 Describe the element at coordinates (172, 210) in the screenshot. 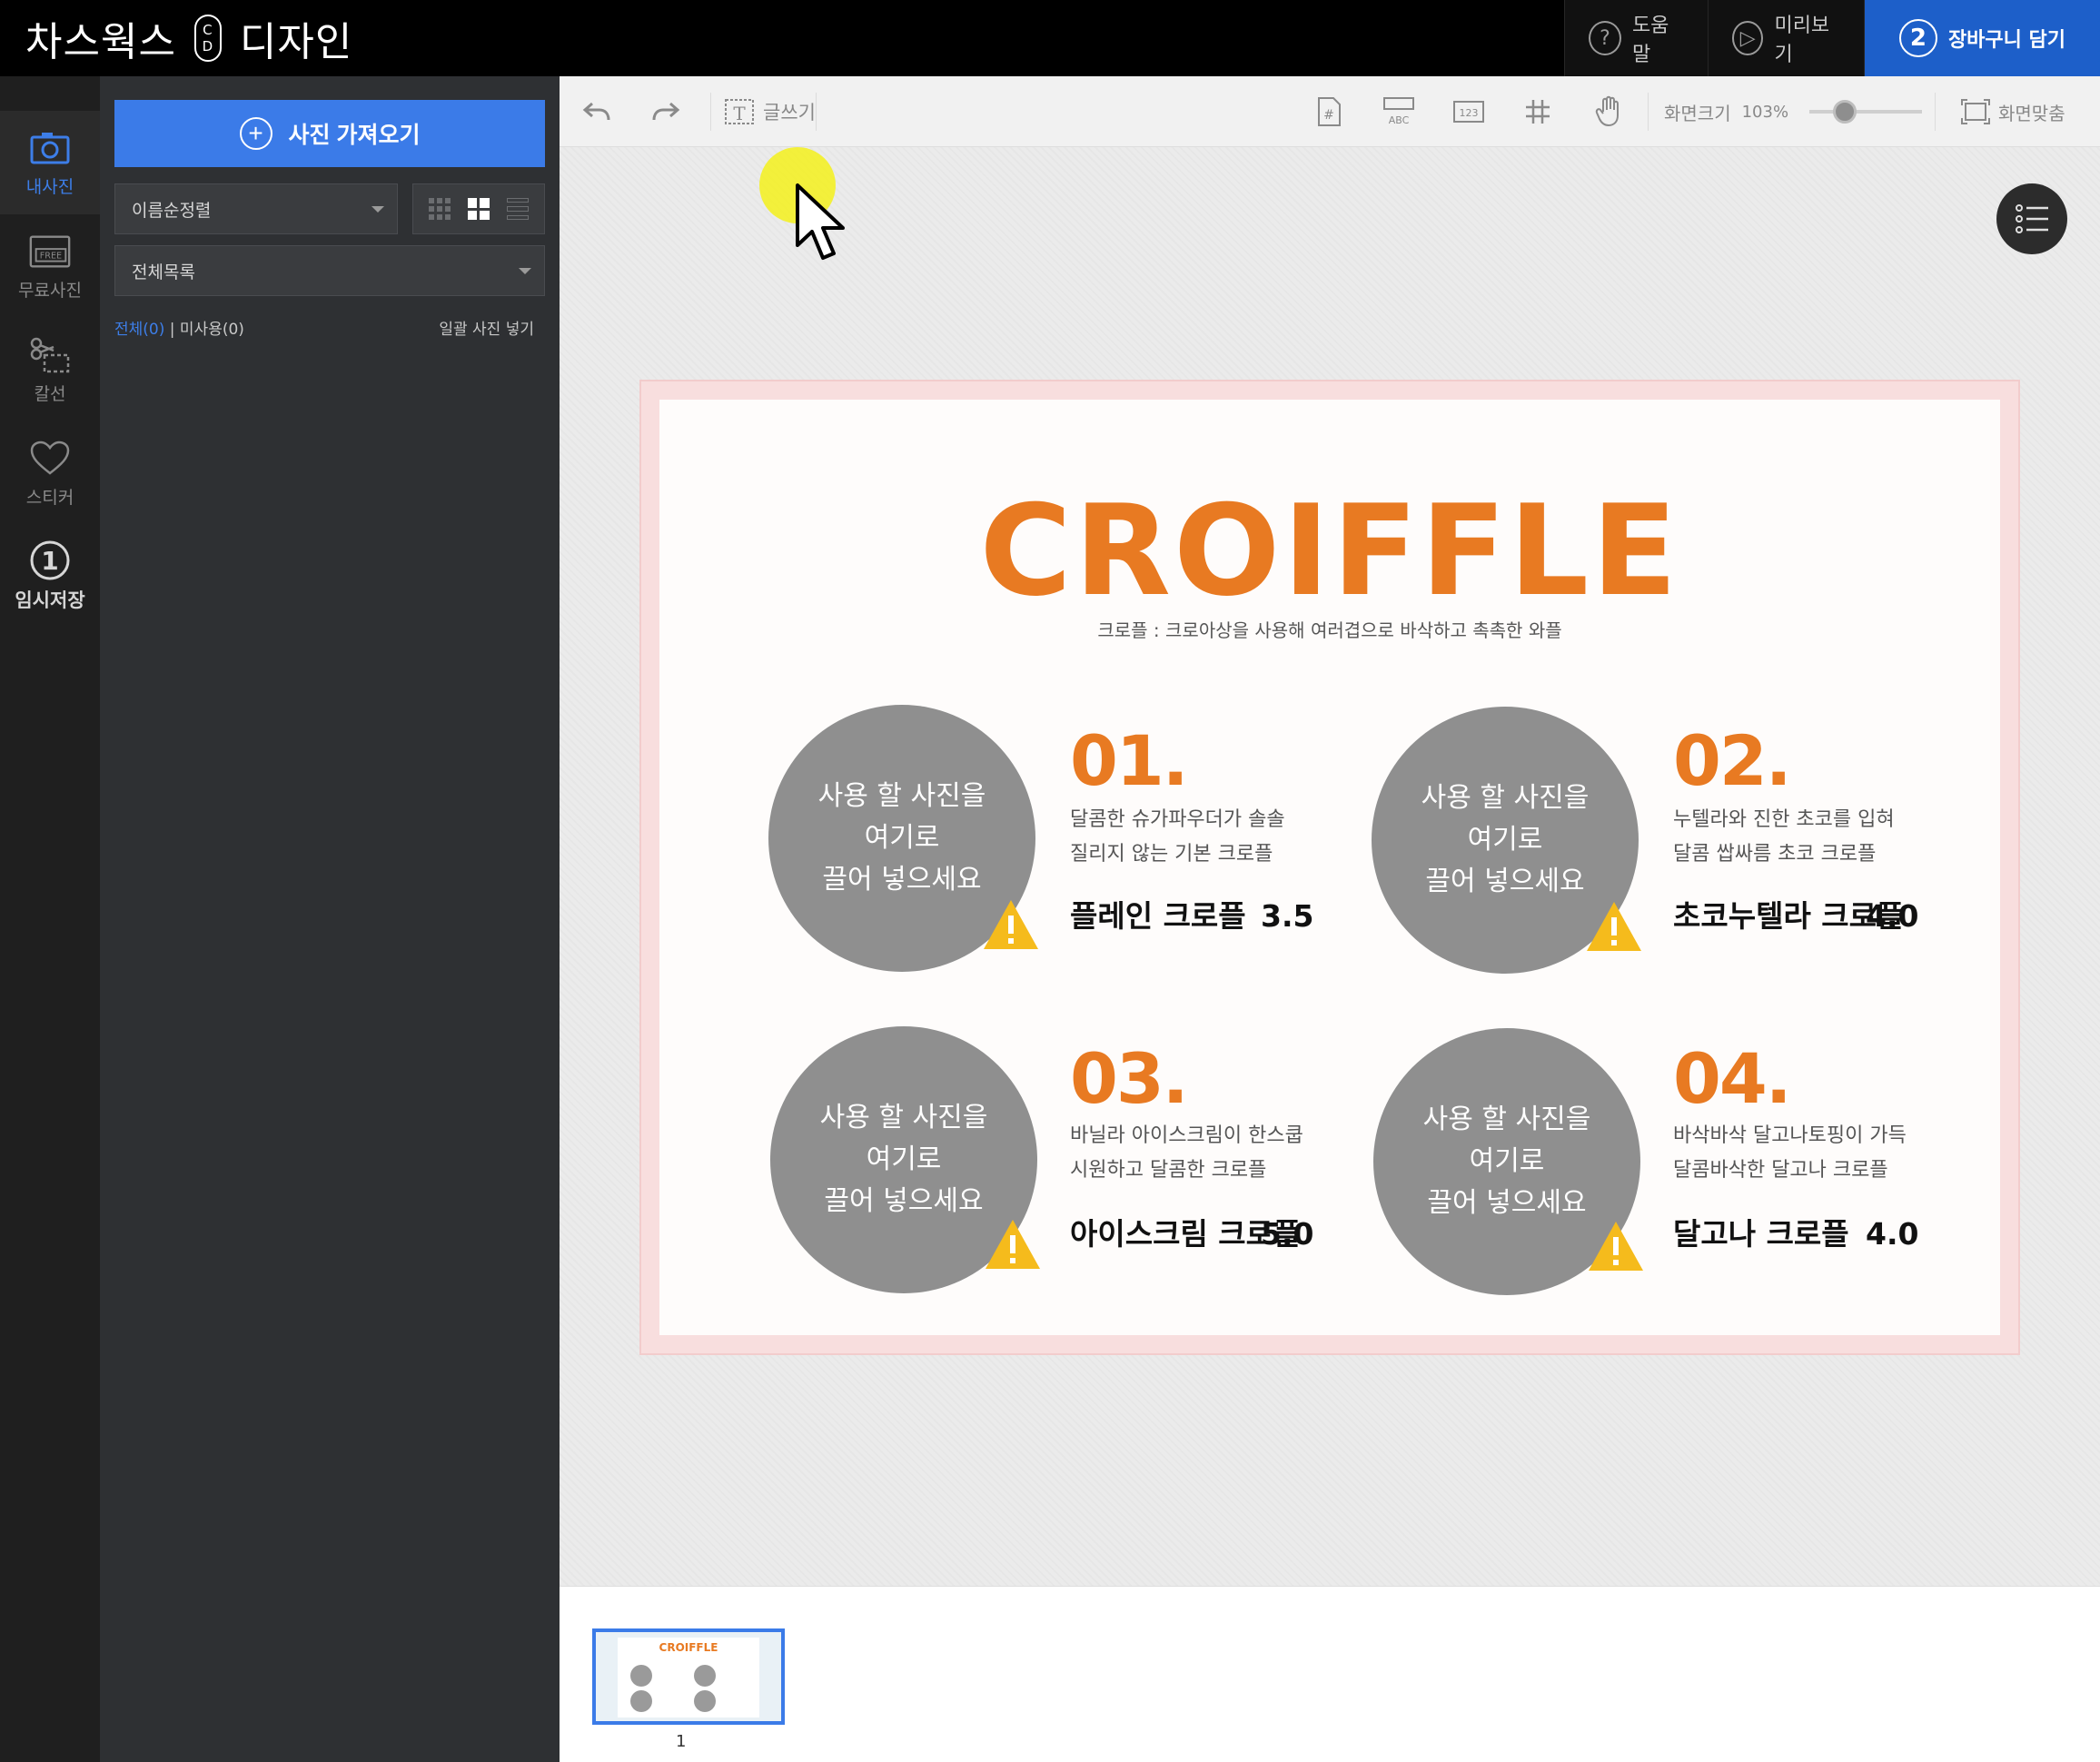

I see `sort-select-value: 이름순정렬` at that location.